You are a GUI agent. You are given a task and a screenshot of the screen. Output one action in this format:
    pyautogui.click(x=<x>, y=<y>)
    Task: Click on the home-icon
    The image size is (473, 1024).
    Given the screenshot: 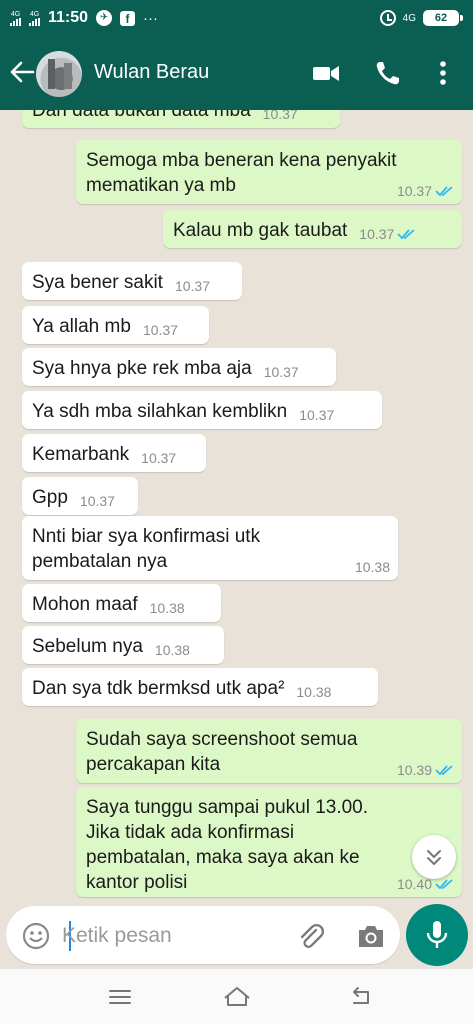 What is the action you would take?
    pyautogui.click(x=237, y=997)
    